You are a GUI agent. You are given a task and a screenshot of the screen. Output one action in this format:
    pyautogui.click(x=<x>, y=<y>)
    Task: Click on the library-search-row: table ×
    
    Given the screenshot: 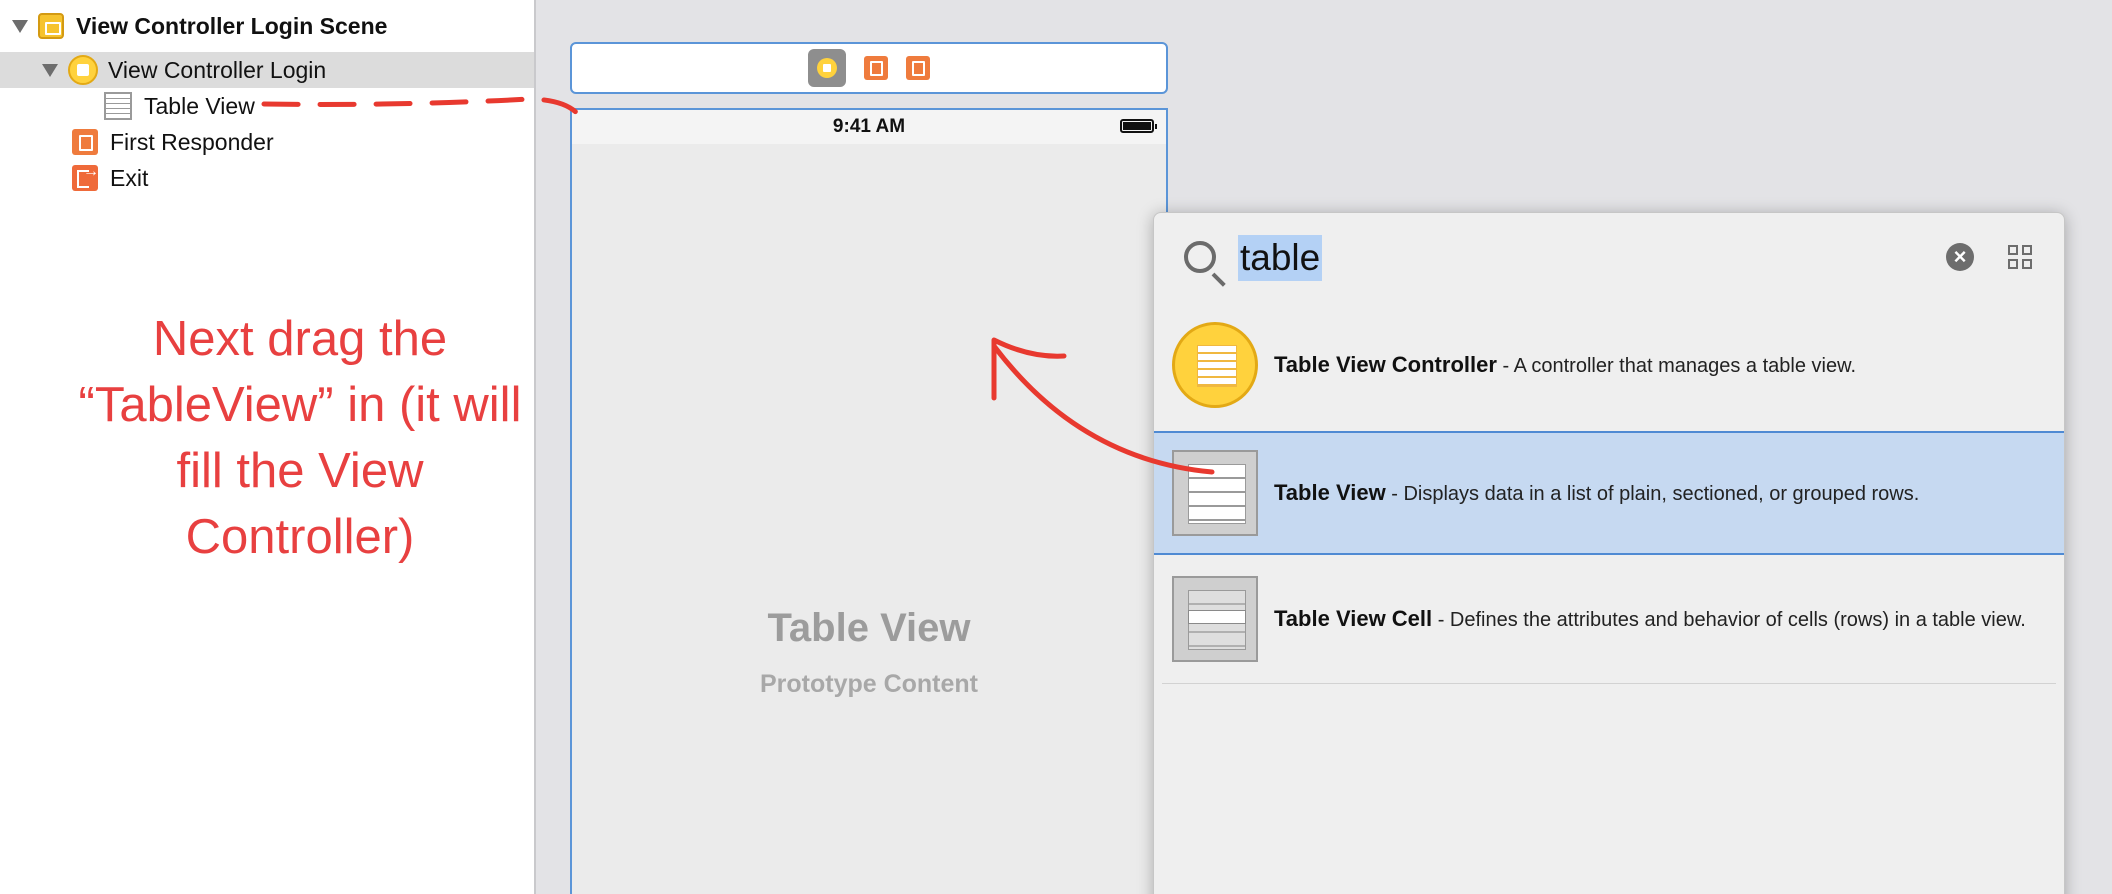 What is the action you would take?
    pyautogui.click(x=1609, y=258)
    